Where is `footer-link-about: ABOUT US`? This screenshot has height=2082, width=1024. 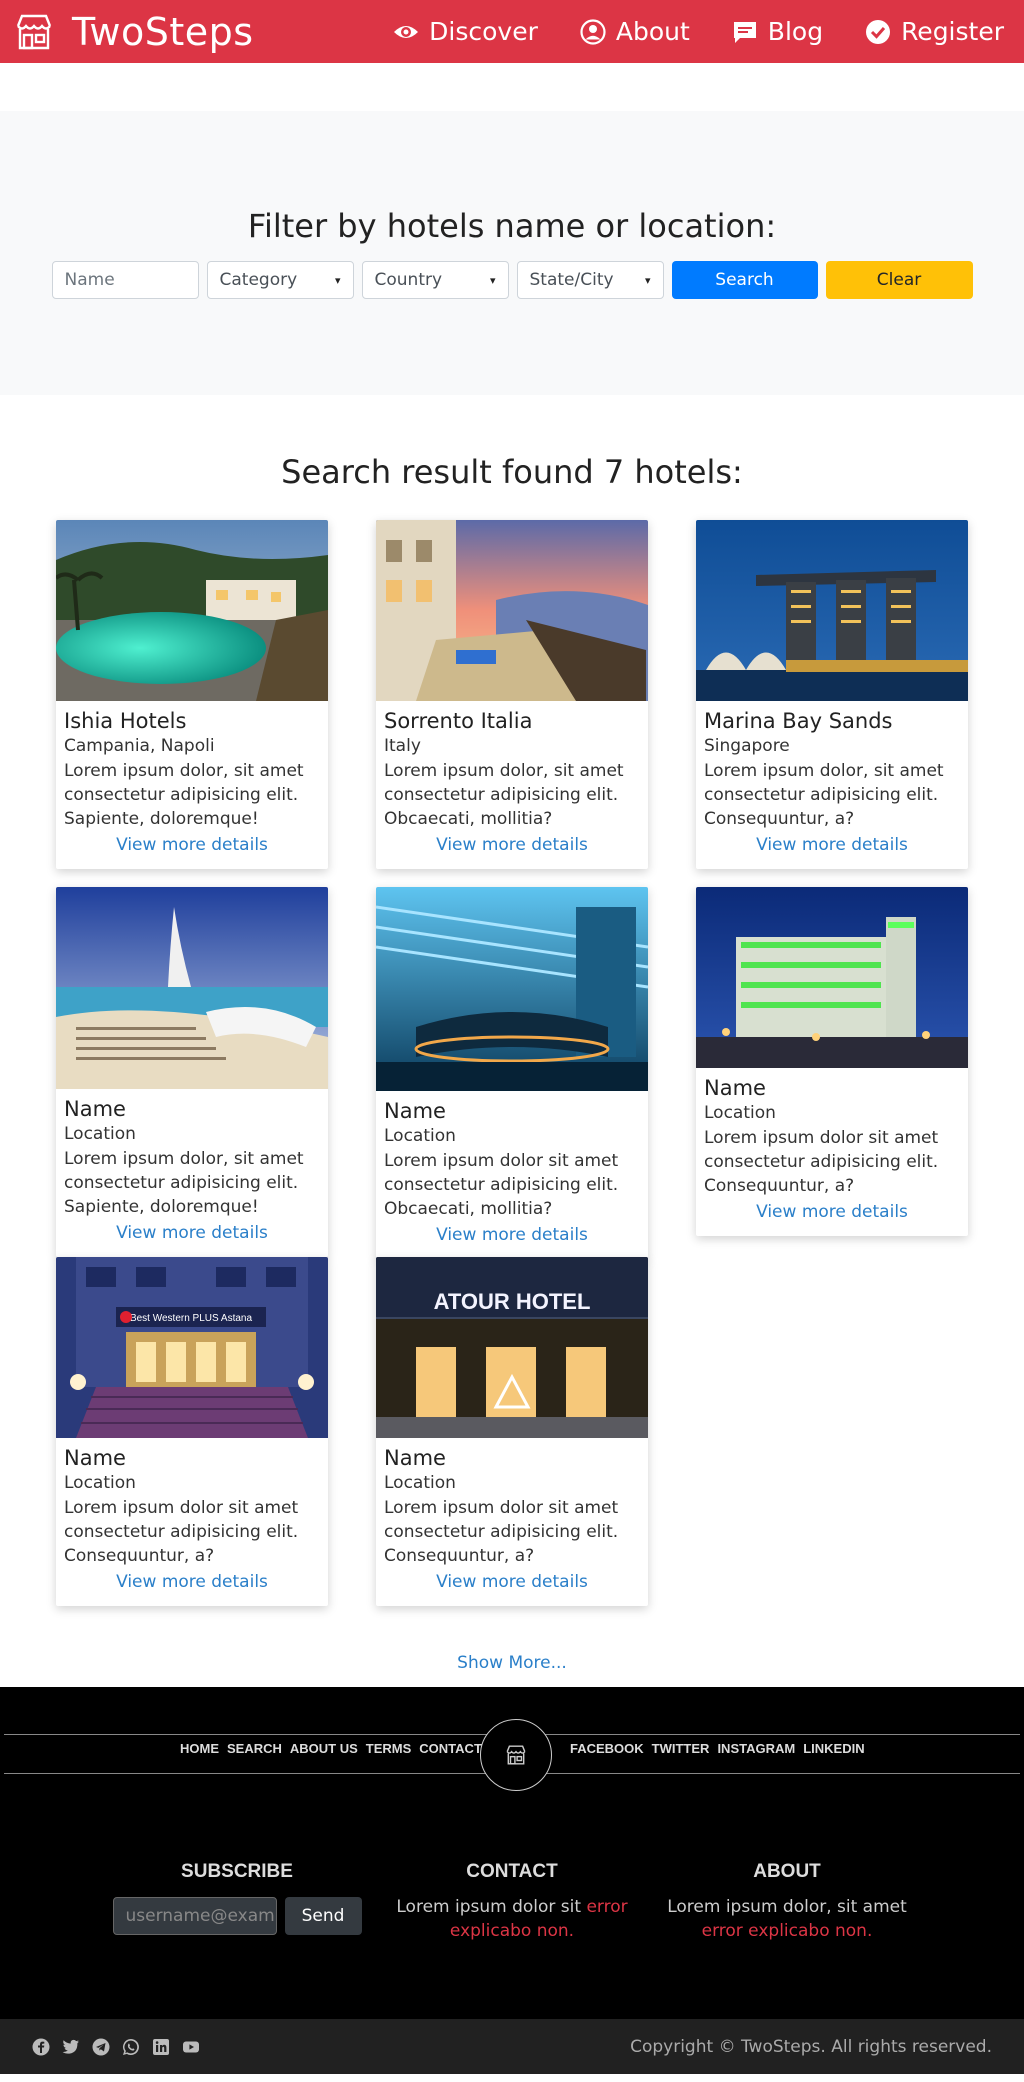 footer-link-about: ABOUT US is located at coordinates (324, 1748).